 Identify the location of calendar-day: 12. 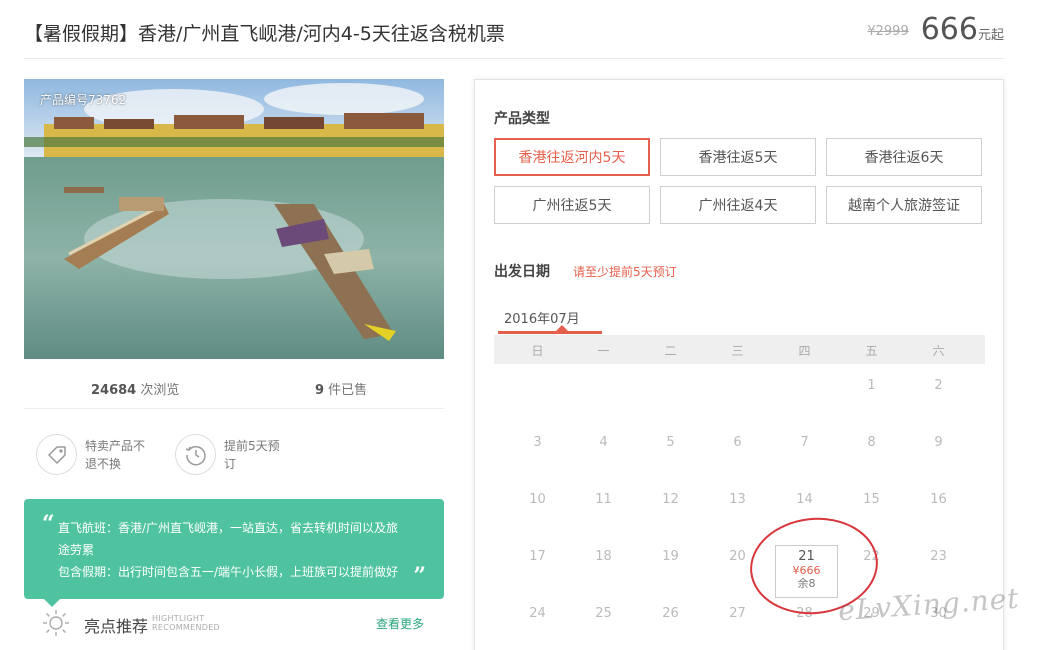
(670, 499).